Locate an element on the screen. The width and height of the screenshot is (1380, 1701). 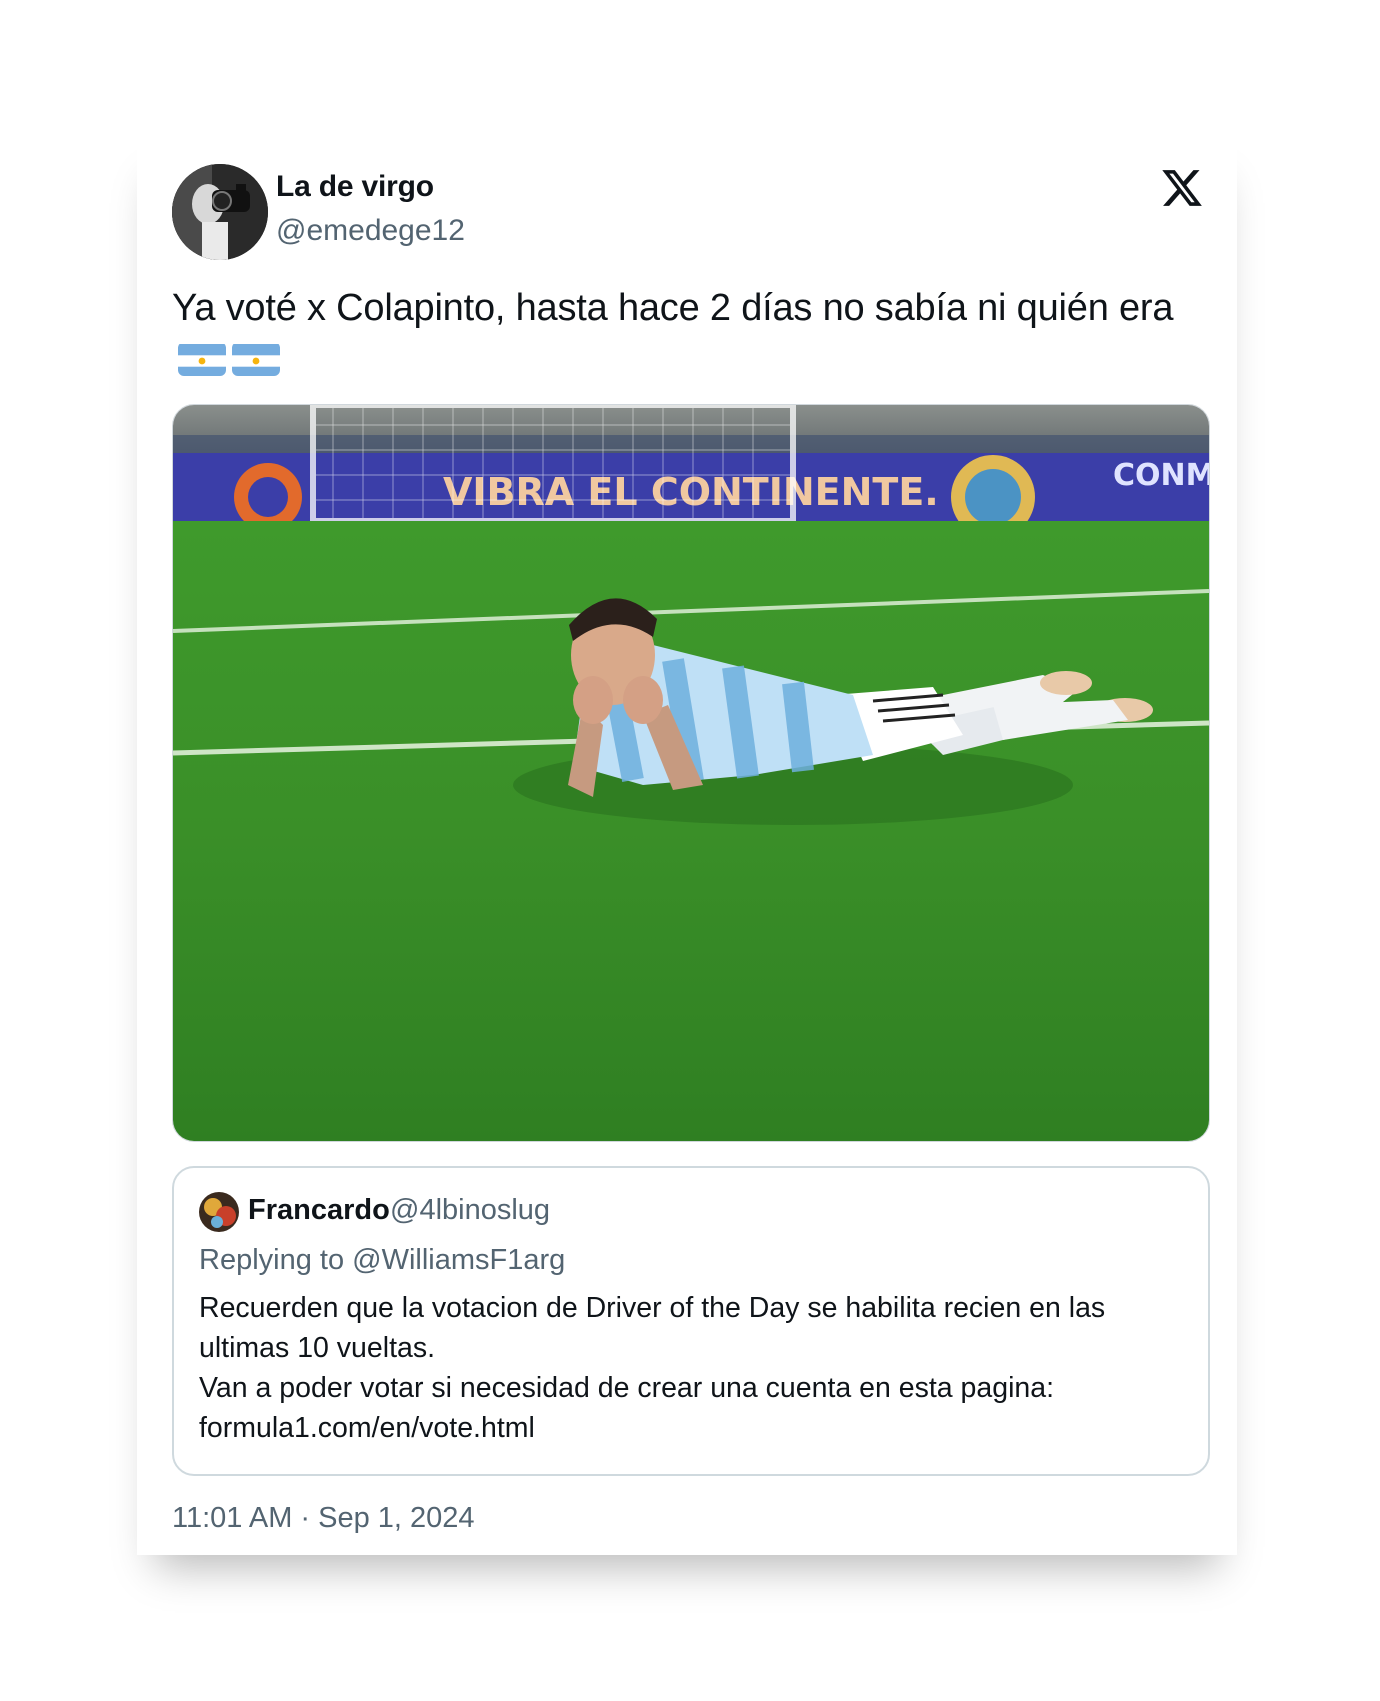
author-avatar is located at coordinates (220, 212).